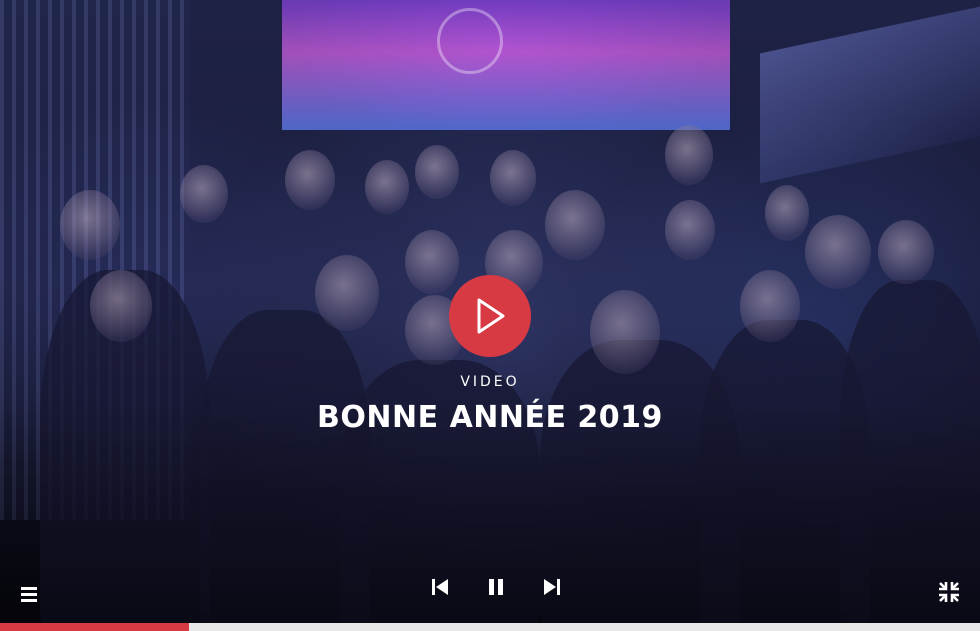  What do you see at coordinates (490, 627) in the screenshot?
I see `progress-bar` at bounding box center [490, 627].